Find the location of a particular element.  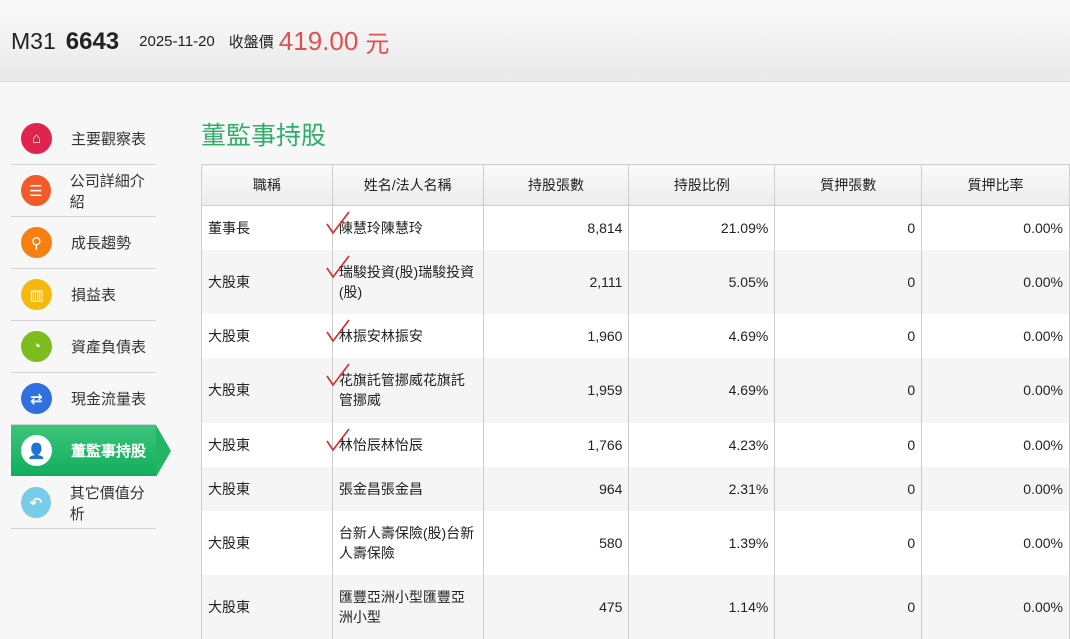

cell-name: 匯豐亞洲小型匯豐亞洲小型 is located at coordinates (407, 606).